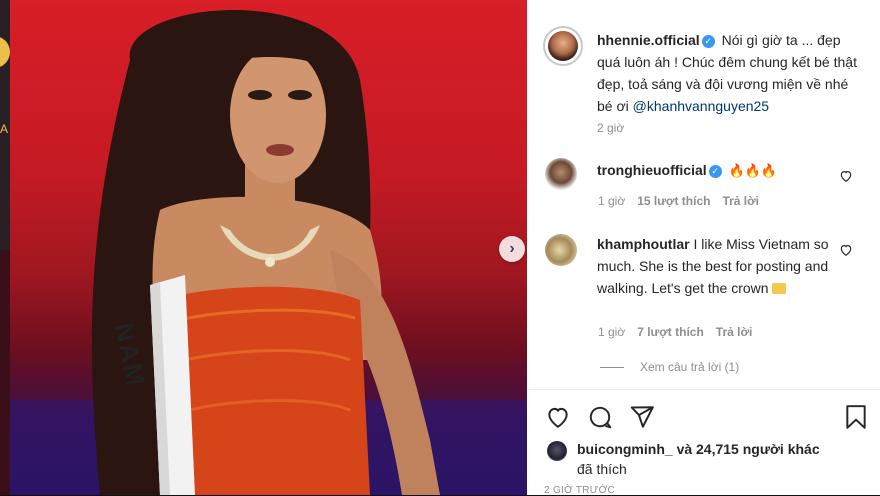  I want to click on comment-meta: 1 giờ 15 lượt thích Trả lời, so click(684, 201).